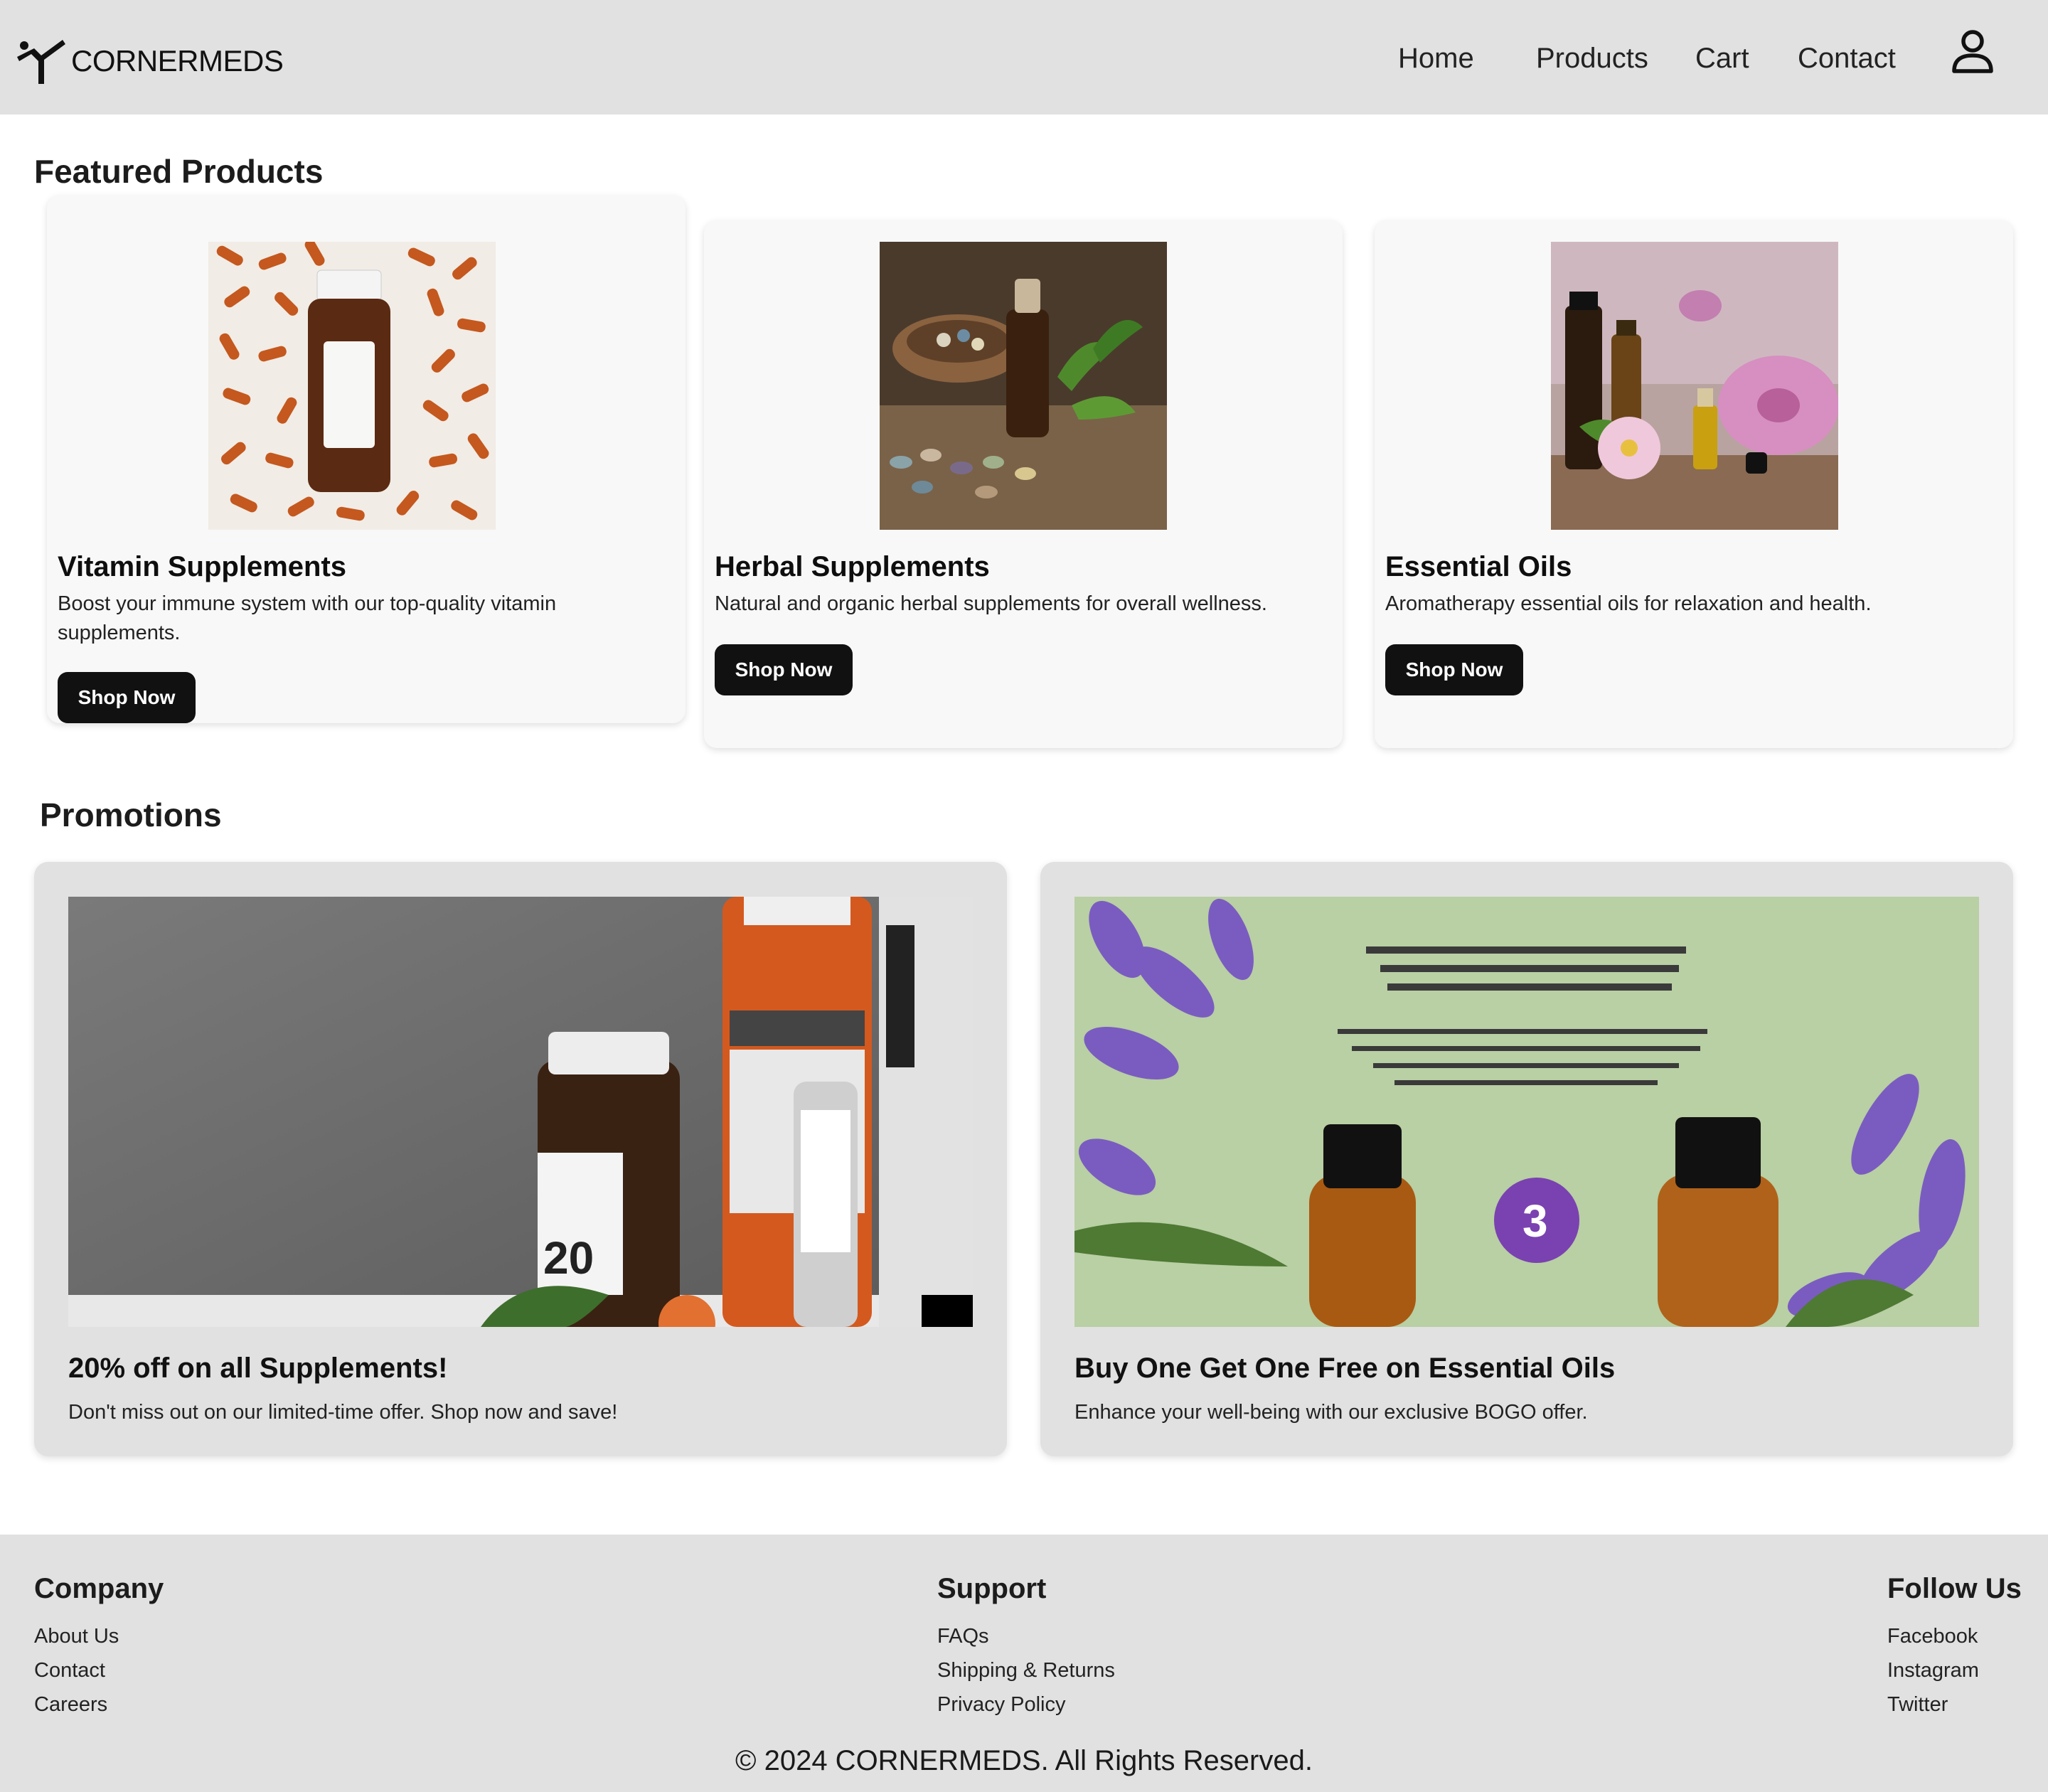  What do you see at coordinates (1478, 566) in the screenshot?
I see `product-title: Essential Oils` at bounding box center [1478, 566].